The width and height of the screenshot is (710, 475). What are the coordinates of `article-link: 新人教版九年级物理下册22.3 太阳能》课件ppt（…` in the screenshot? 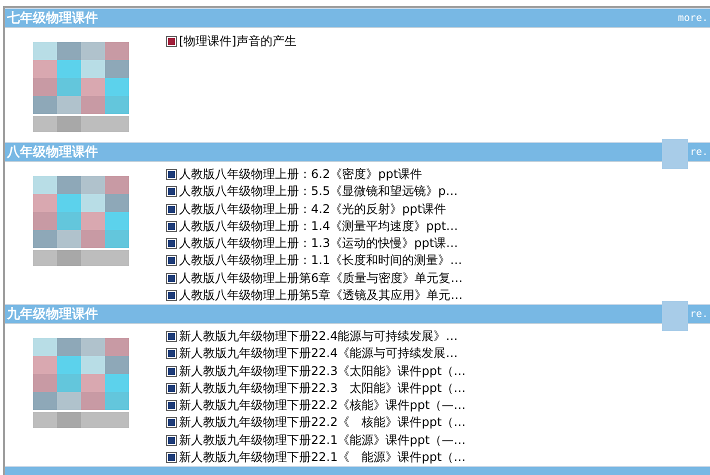 It's located at (322, 388).